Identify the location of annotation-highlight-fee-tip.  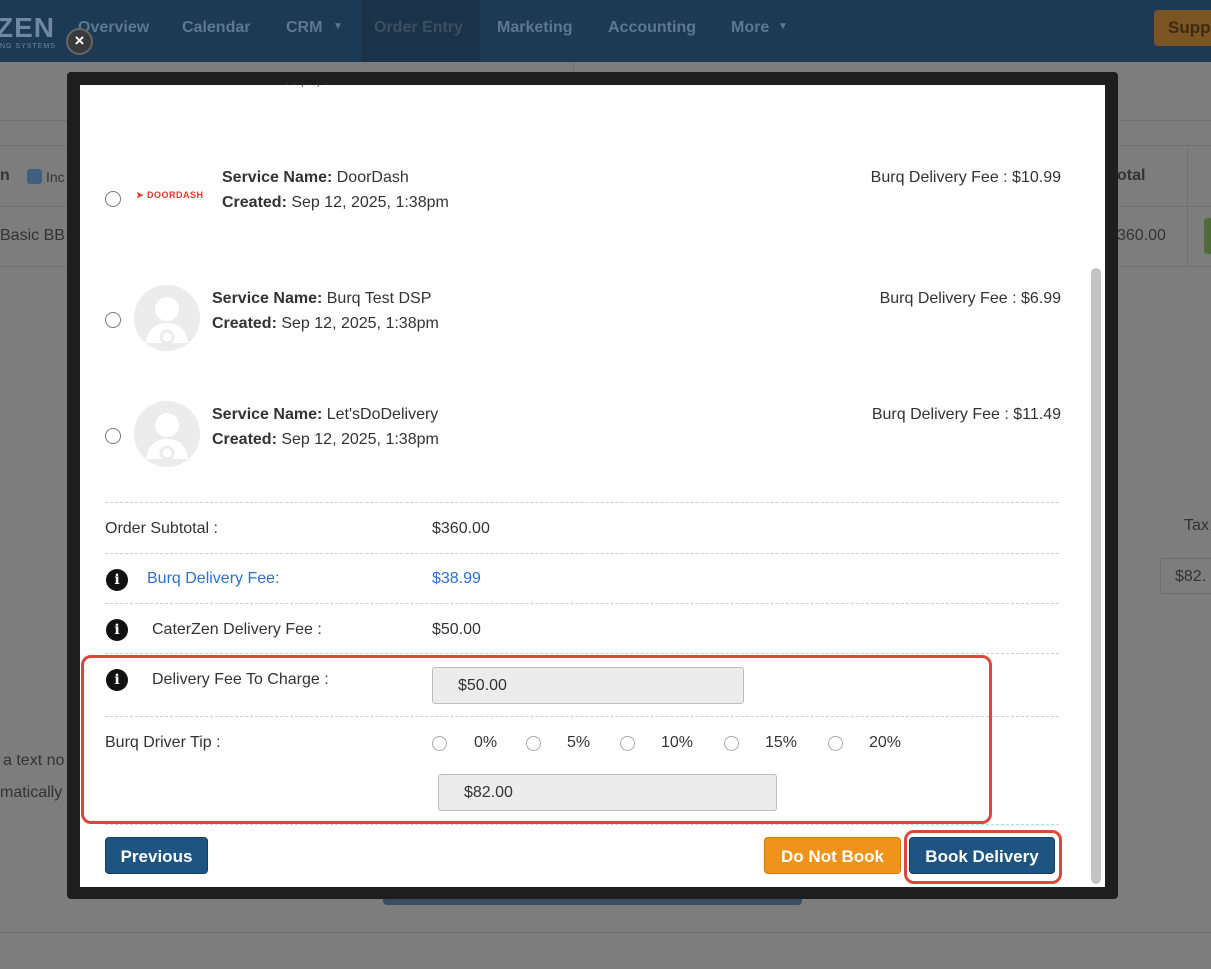
(536, 739).